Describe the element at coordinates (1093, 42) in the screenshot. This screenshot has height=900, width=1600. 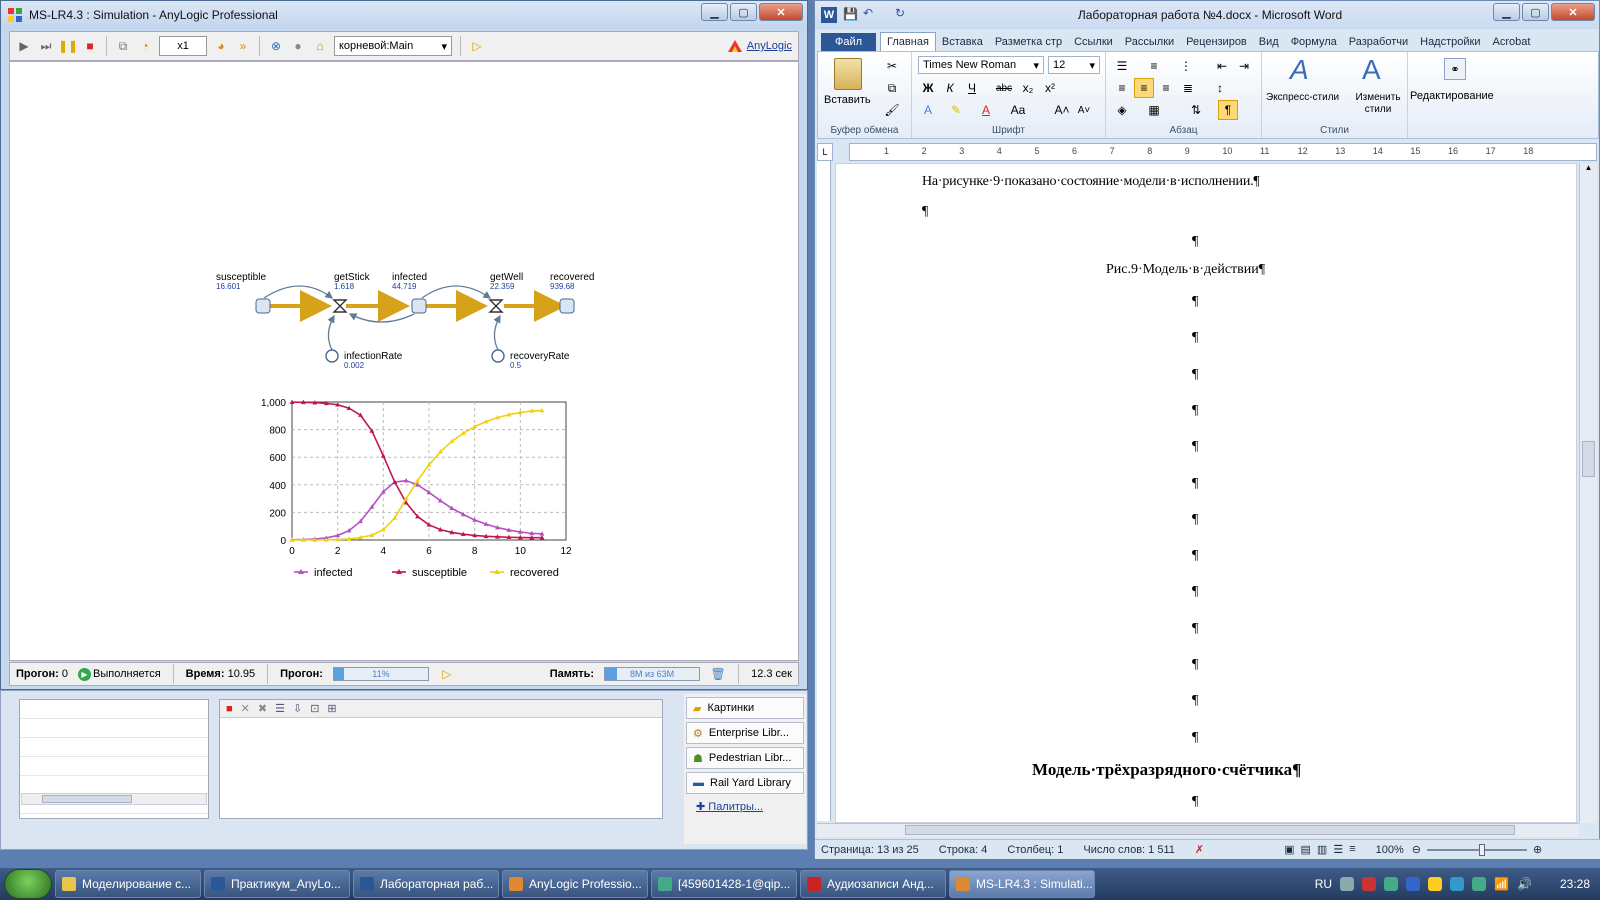
I see `ribbon-tab: Ссылки` at that location.